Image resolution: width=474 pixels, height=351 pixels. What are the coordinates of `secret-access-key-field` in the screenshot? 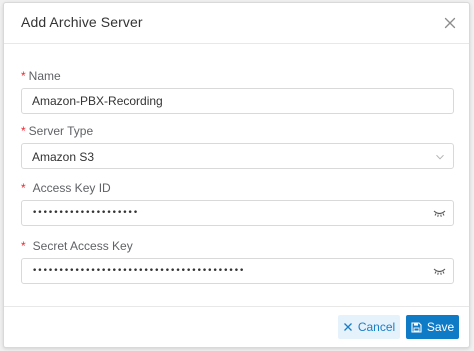 It's located at (237, 271).